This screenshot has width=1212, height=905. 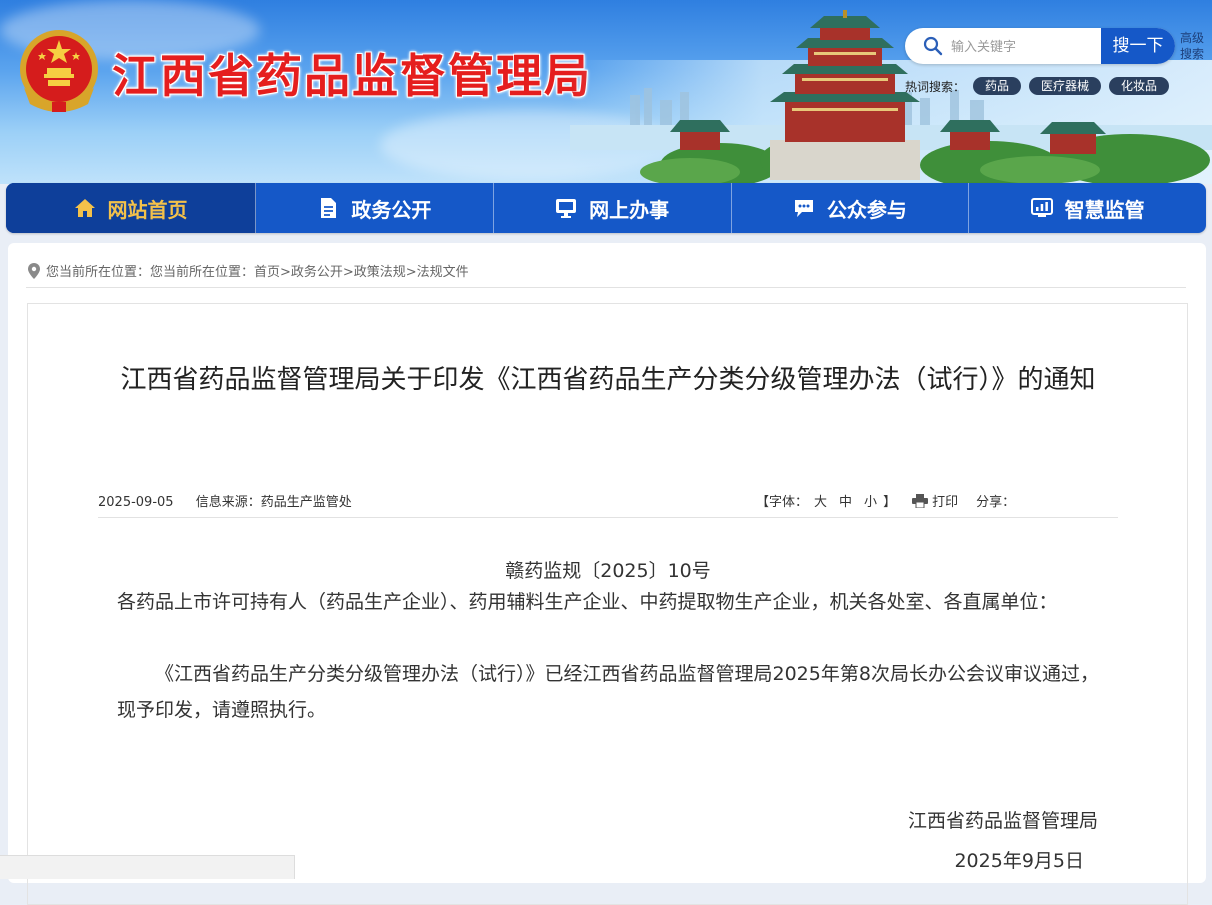 I want to click on hot-word-cosmetics: 化妆品, so click(x=1139, y=86).